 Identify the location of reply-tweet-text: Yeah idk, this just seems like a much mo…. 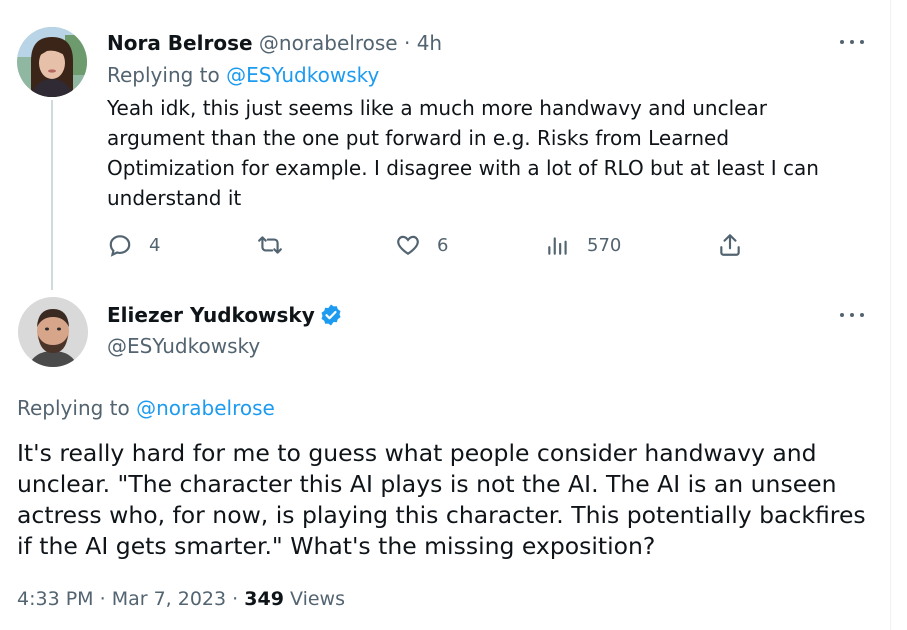
(463, 153).